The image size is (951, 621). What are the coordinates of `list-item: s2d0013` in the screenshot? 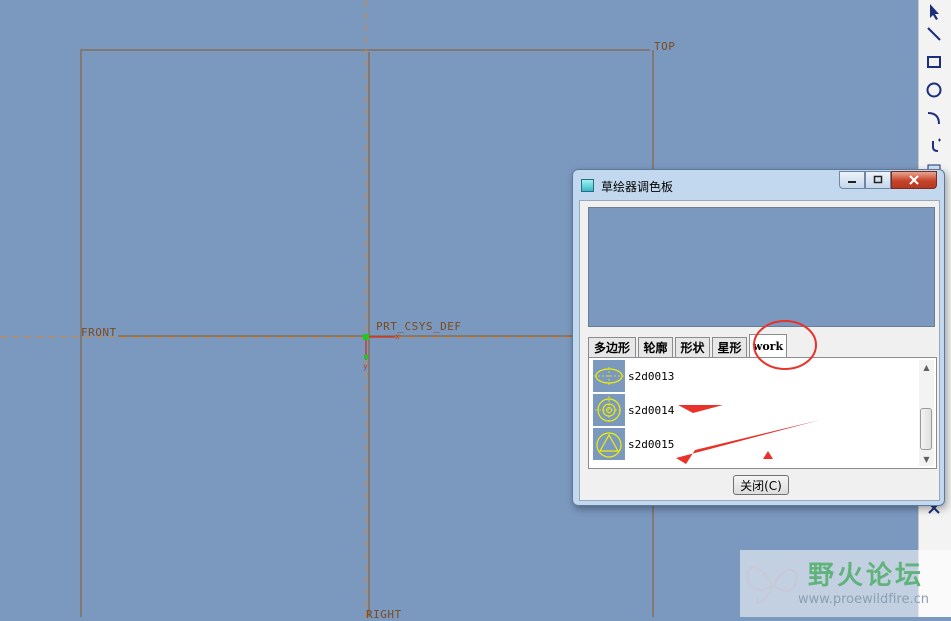 It's located at (743, 376).